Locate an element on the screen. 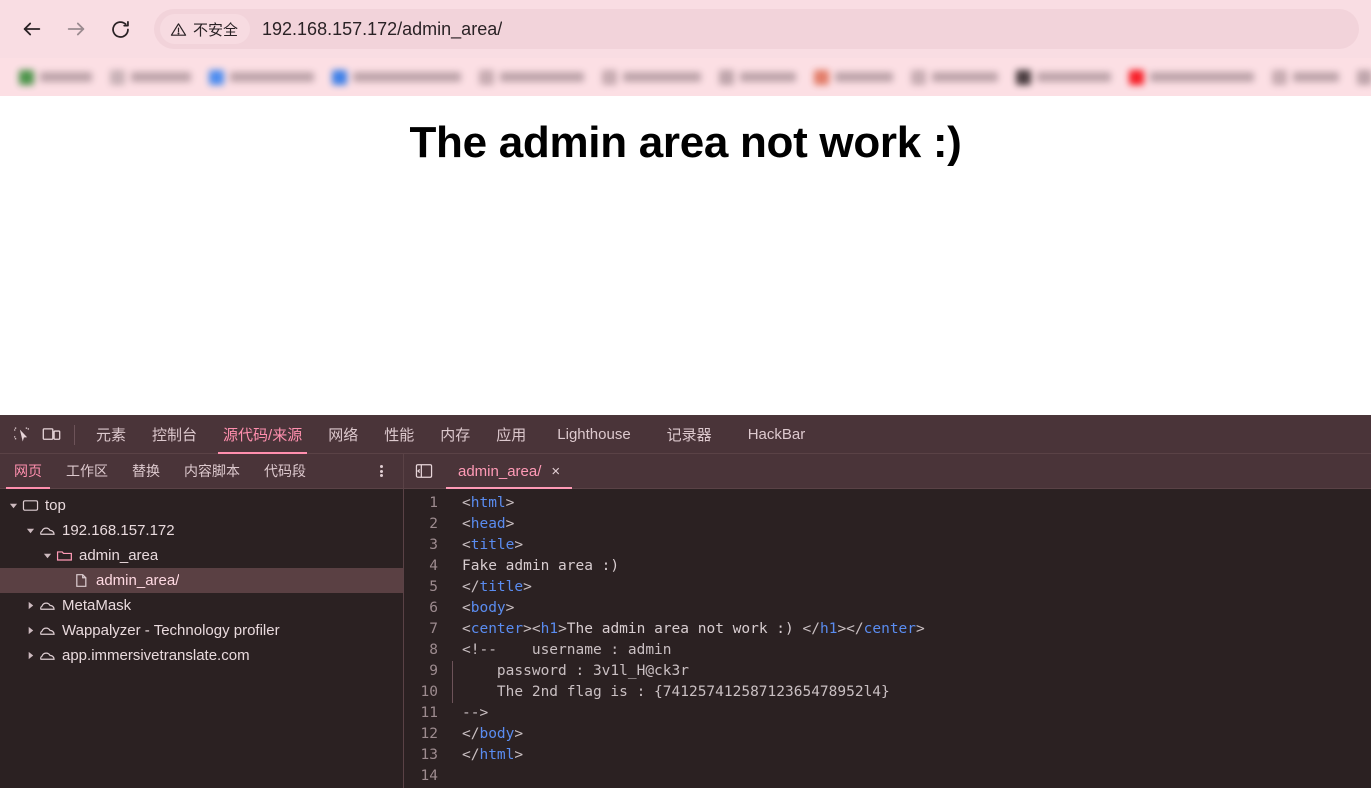  line-content: <body> is located at coordinates (482, 608).